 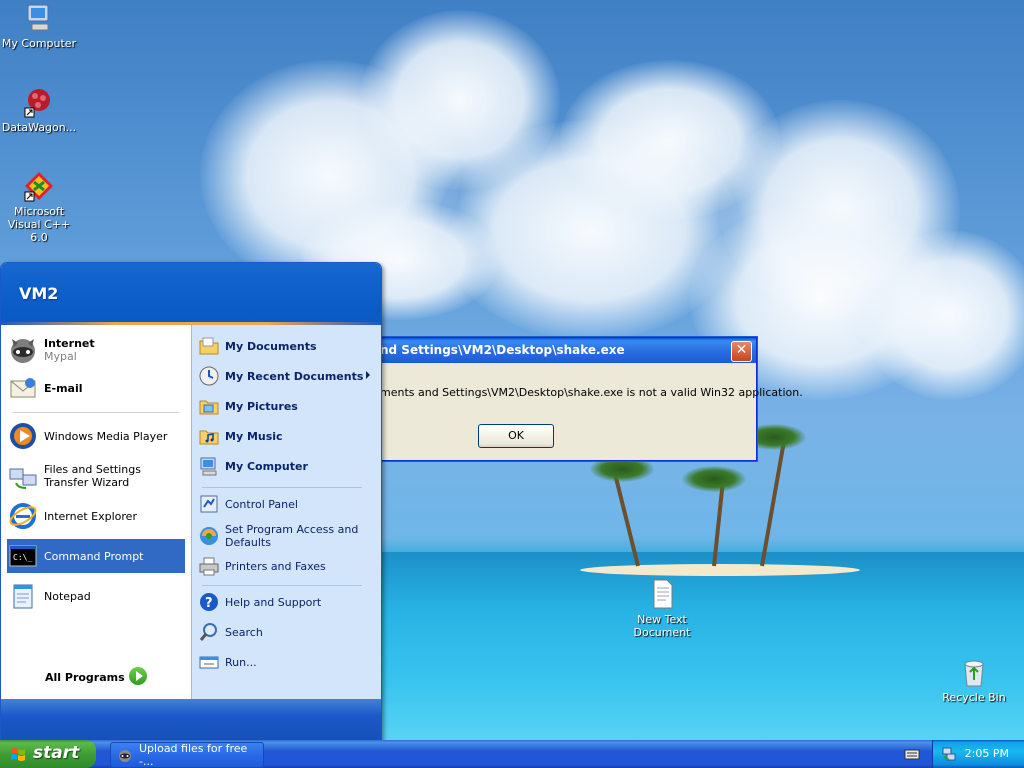 I want to click on network-icon, so click(x=949, y=754).